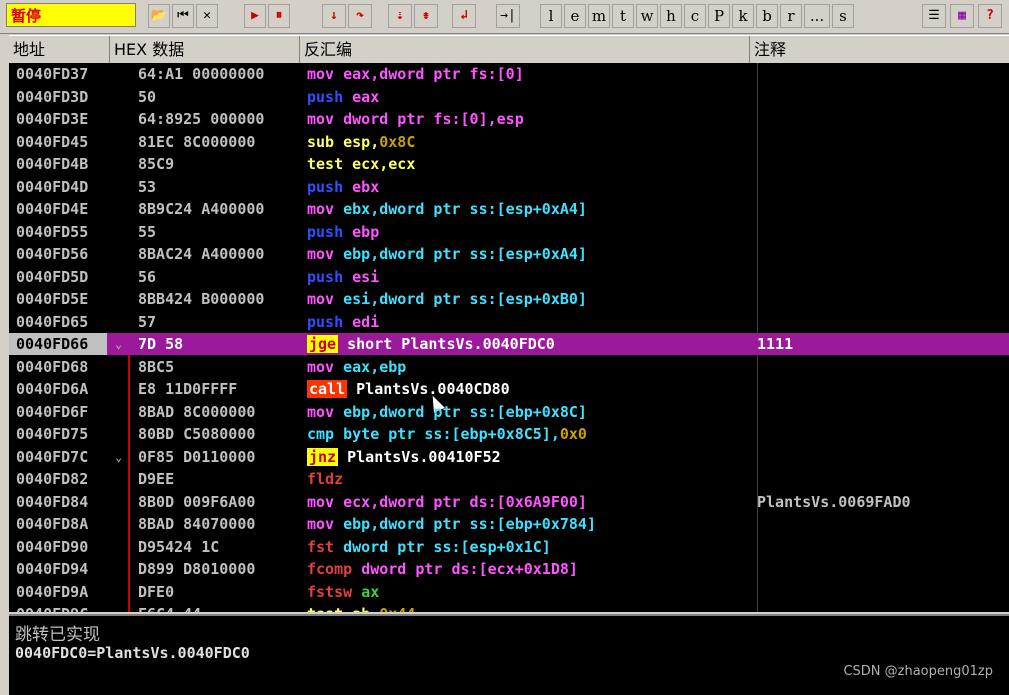  What do you see at coordinates (325, 479) in the screenshot?
I see `disassembly-cell: fldz` at bounding box center [325, 479].